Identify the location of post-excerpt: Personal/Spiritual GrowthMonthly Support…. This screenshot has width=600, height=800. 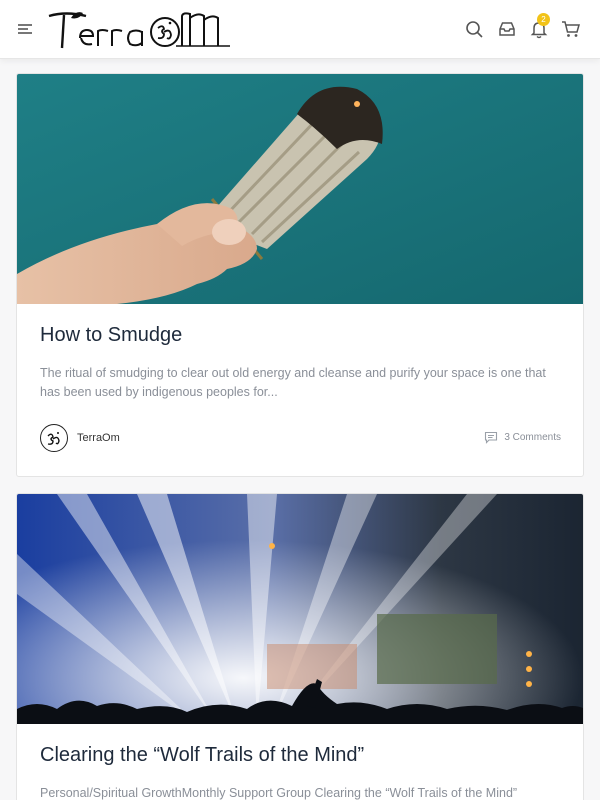
(279, 793).